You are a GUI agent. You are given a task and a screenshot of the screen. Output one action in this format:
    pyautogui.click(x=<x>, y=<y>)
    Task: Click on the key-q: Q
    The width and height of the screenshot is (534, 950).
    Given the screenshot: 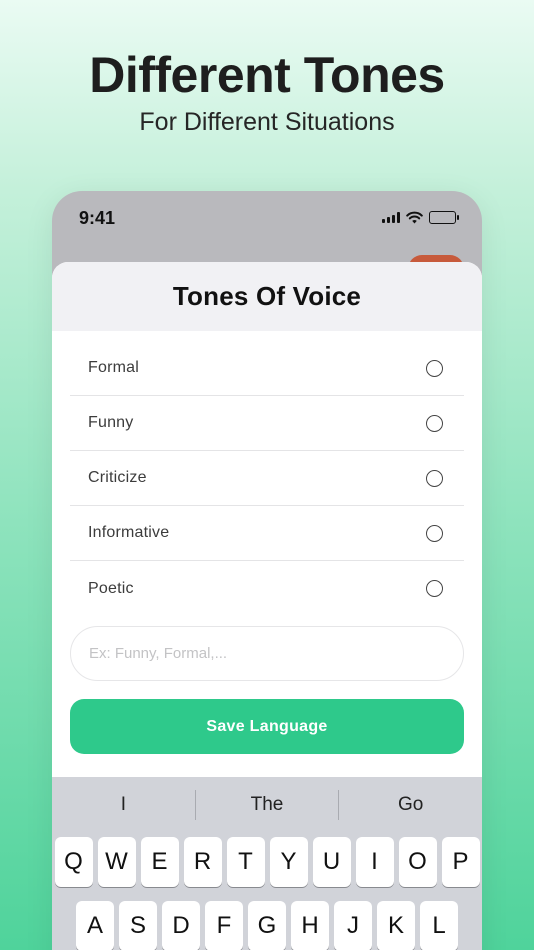 What is the action you would take?
    pyautogui.click(x=73, y=862)
    